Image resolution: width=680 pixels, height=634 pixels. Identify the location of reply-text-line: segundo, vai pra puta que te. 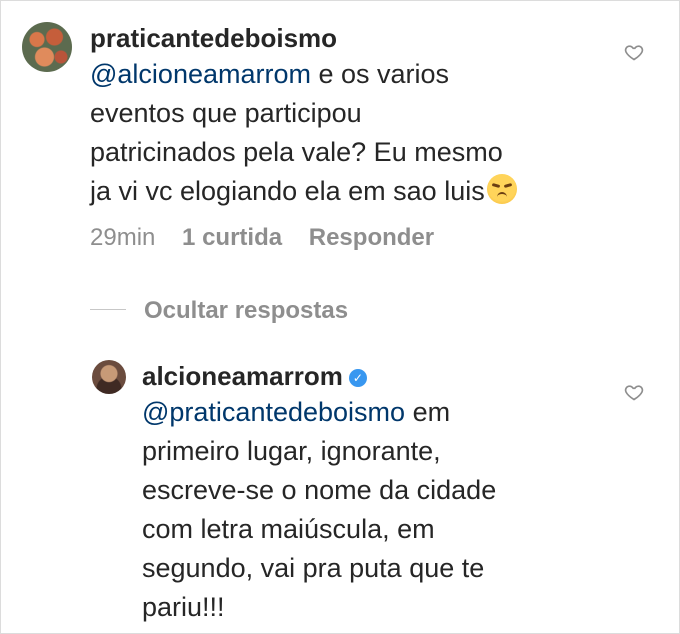
(313, 568).